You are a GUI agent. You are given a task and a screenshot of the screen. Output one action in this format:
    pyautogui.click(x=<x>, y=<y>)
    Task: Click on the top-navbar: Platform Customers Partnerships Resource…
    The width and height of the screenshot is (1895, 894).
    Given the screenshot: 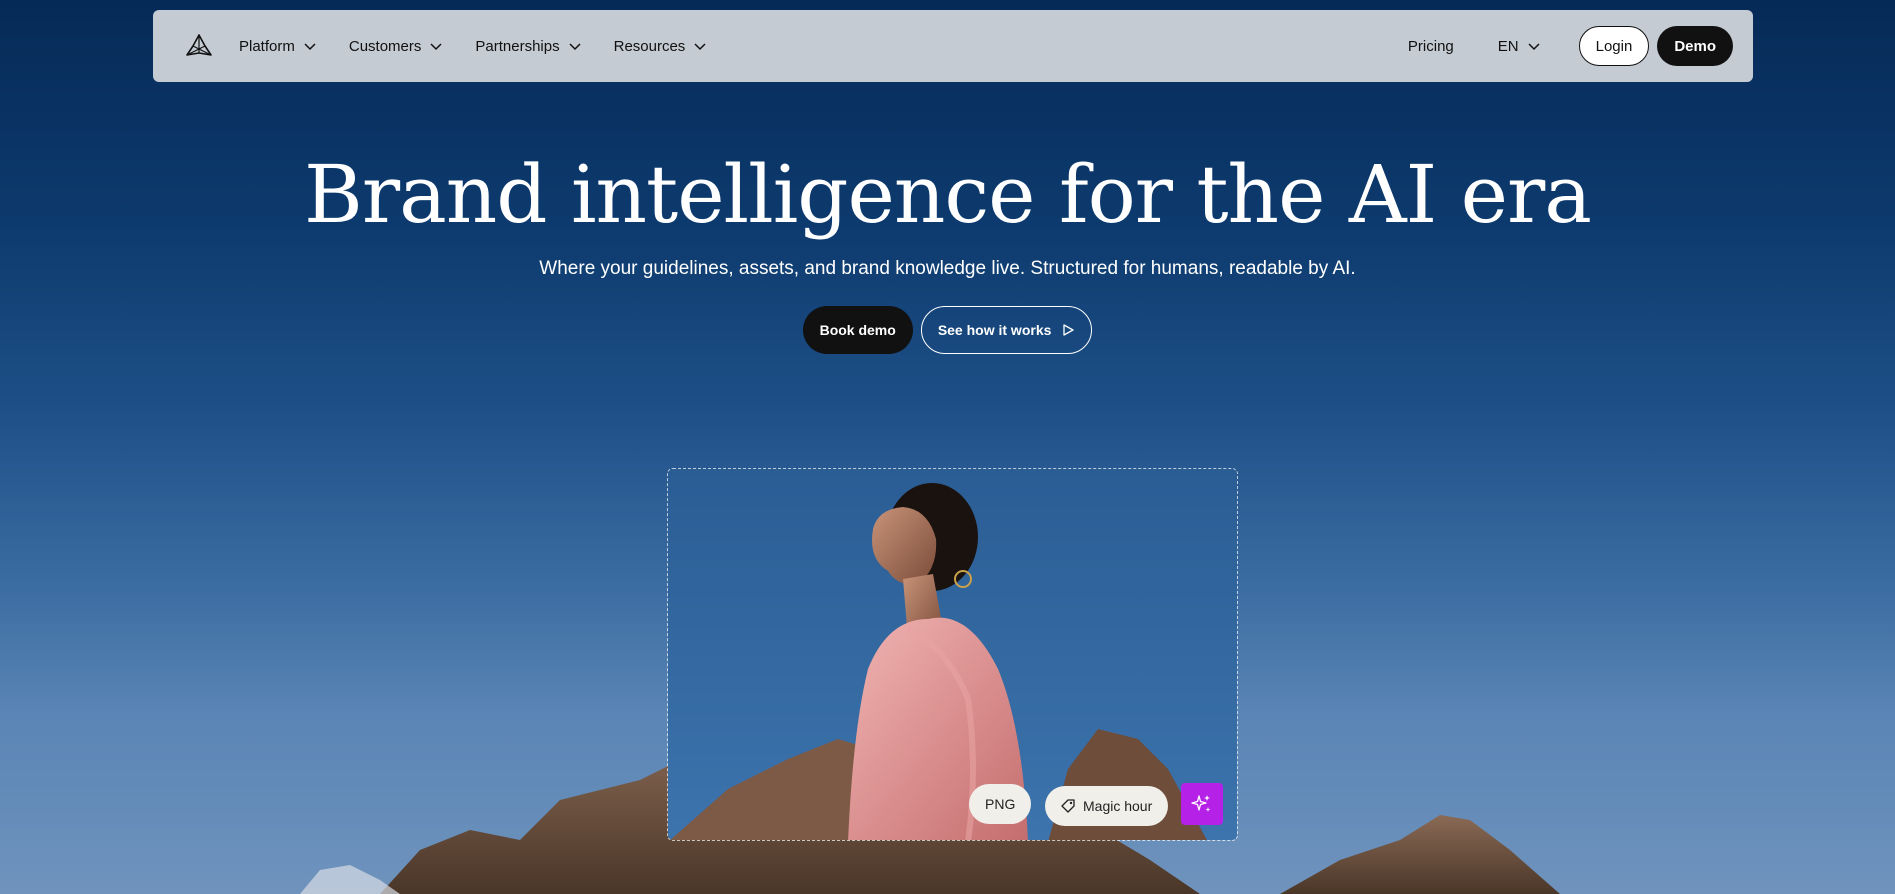 What is the action you would take?
    pyautogui.click(x=953, y=46)
    